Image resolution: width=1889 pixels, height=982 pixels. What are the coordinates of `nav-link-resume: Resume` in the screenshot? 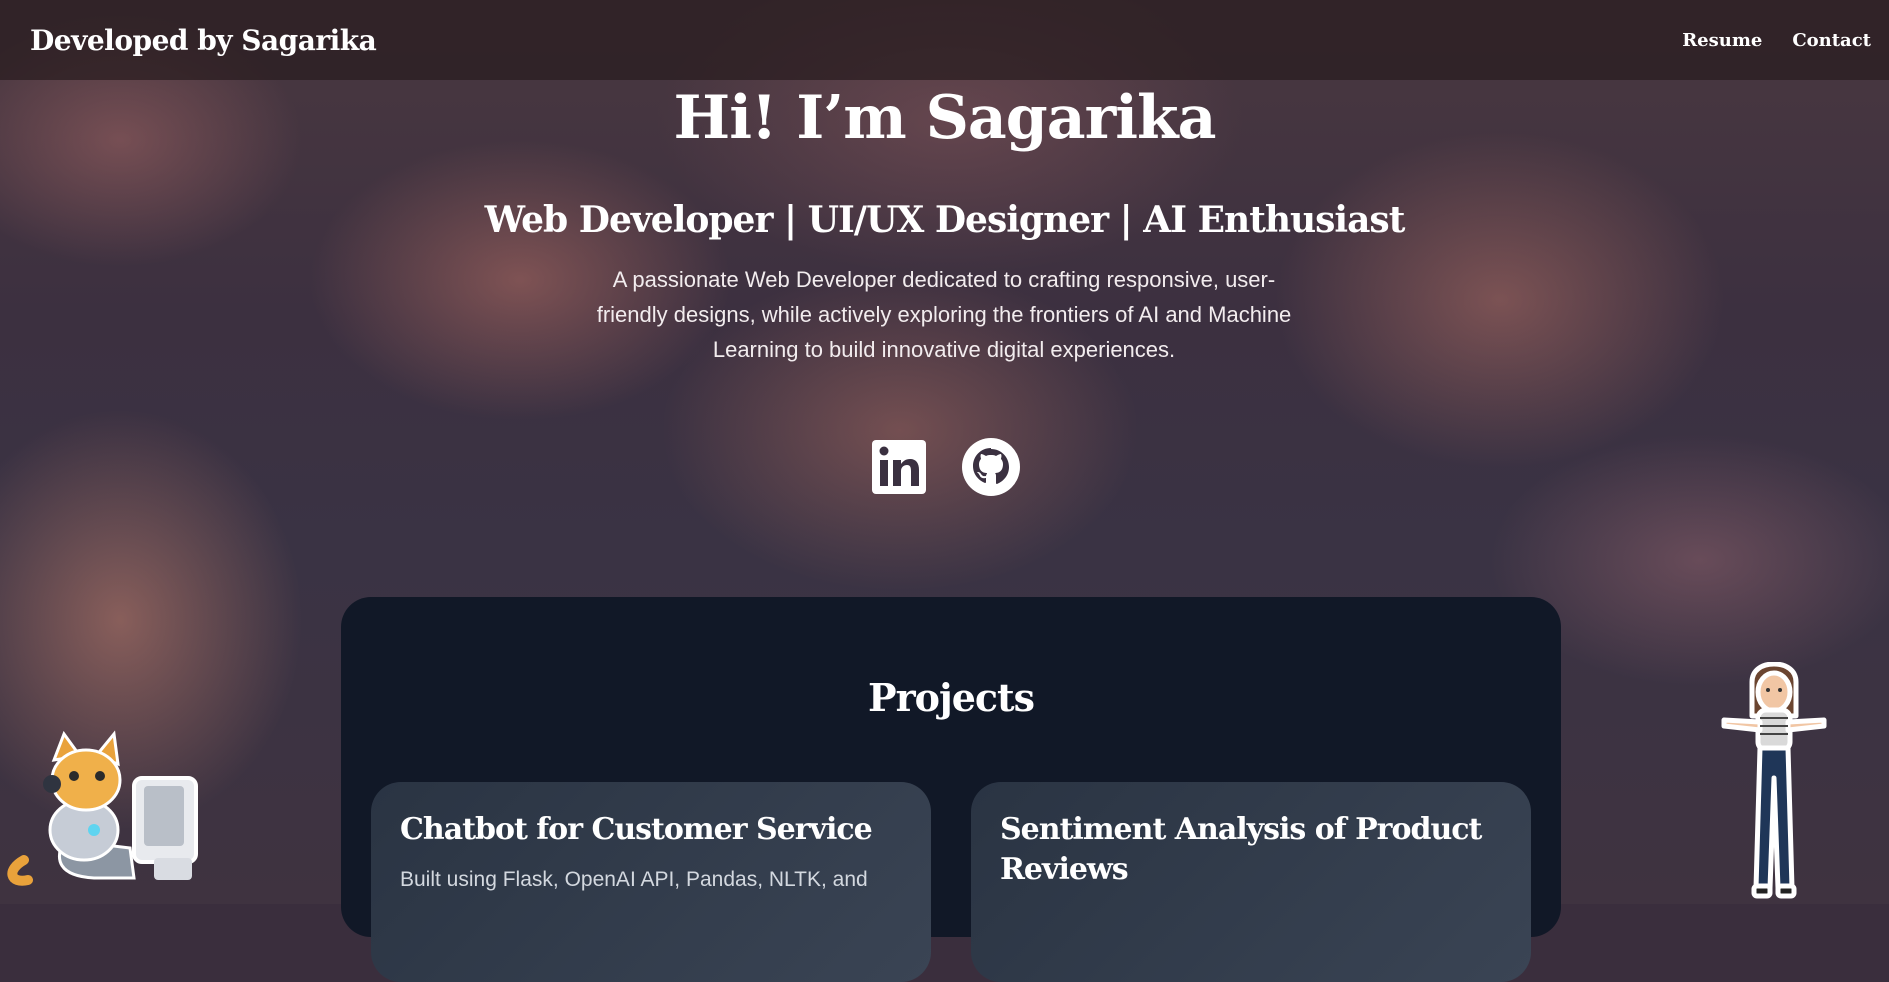 It's located at (1722, 40).